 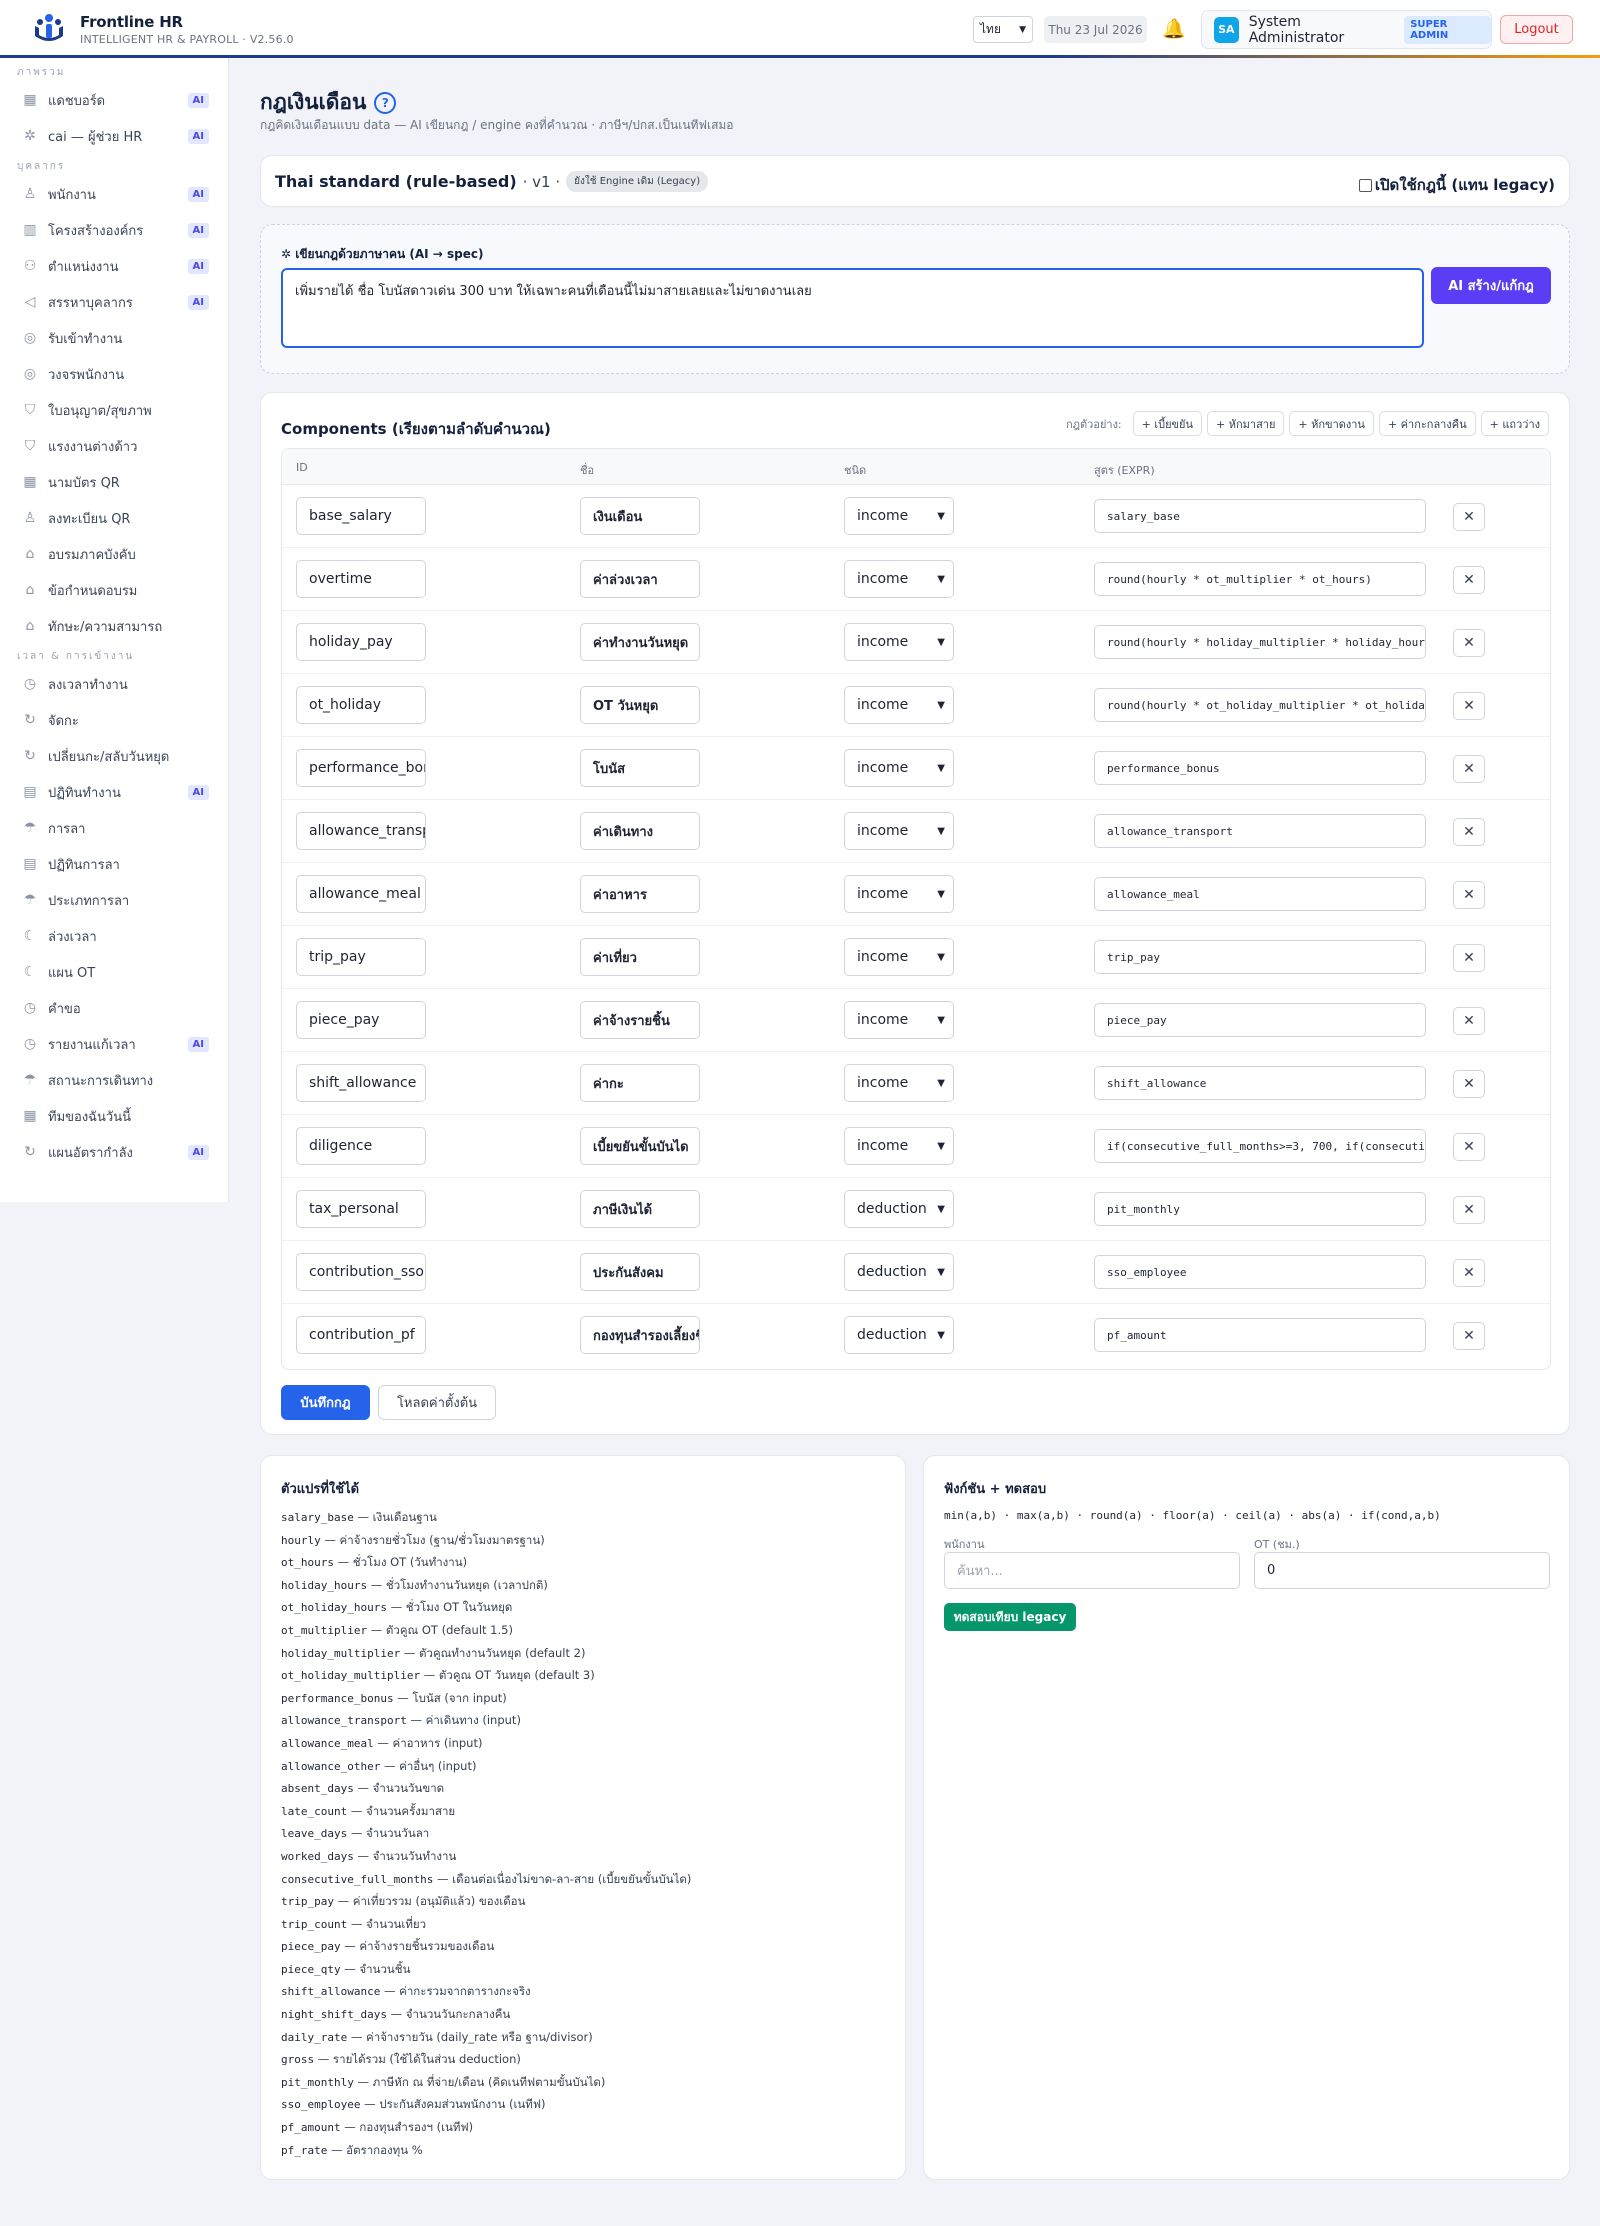 I want to click on component-id-input: contribution_sso, so click(x=361, y=1272).